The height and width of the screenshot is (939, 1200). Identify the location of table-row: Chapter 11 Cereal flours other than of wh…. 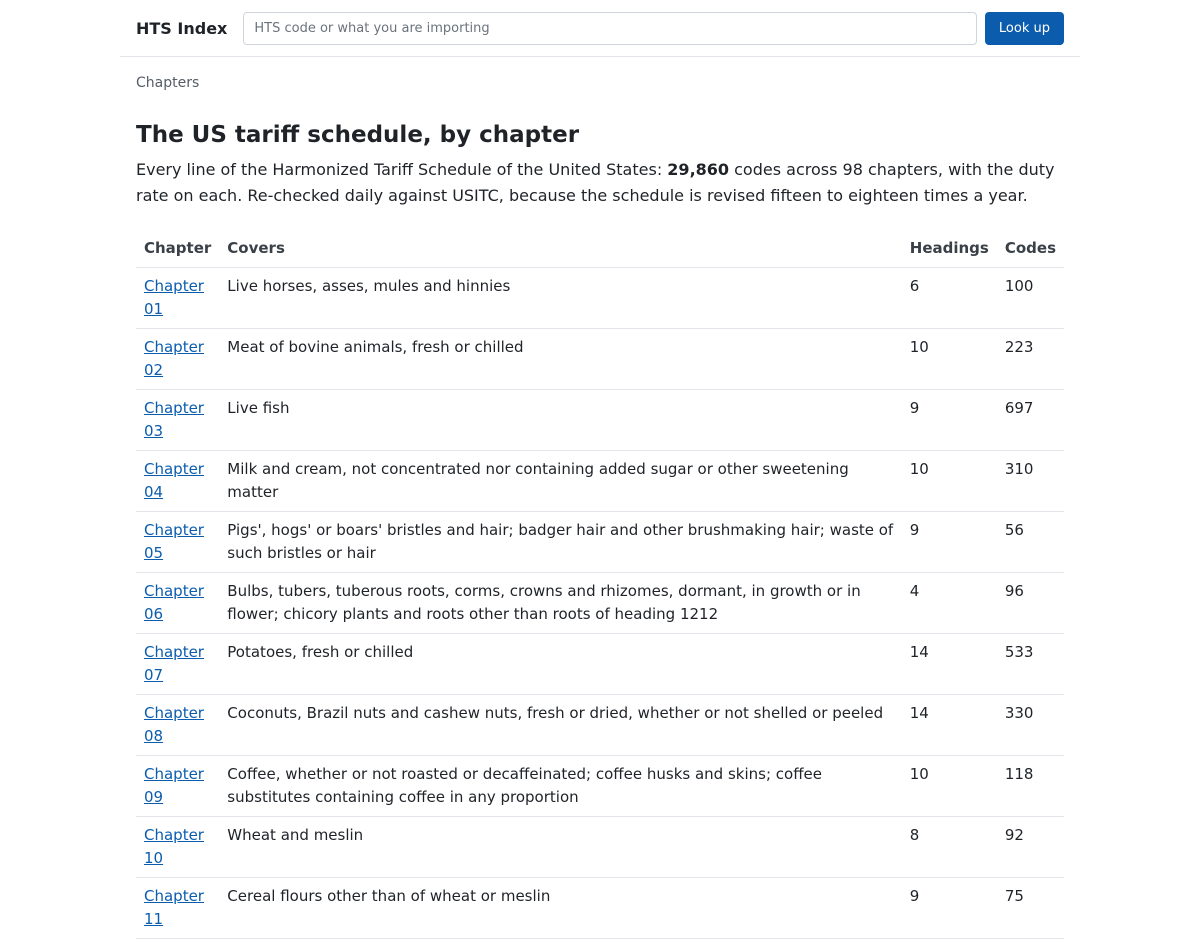
(600, 908).